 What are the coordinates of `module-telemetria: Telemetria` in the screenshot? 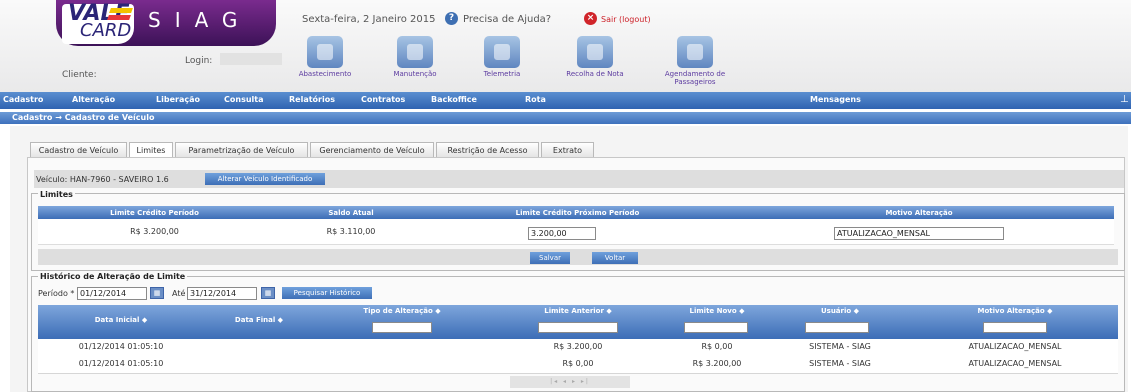 It's located at (502, 57).